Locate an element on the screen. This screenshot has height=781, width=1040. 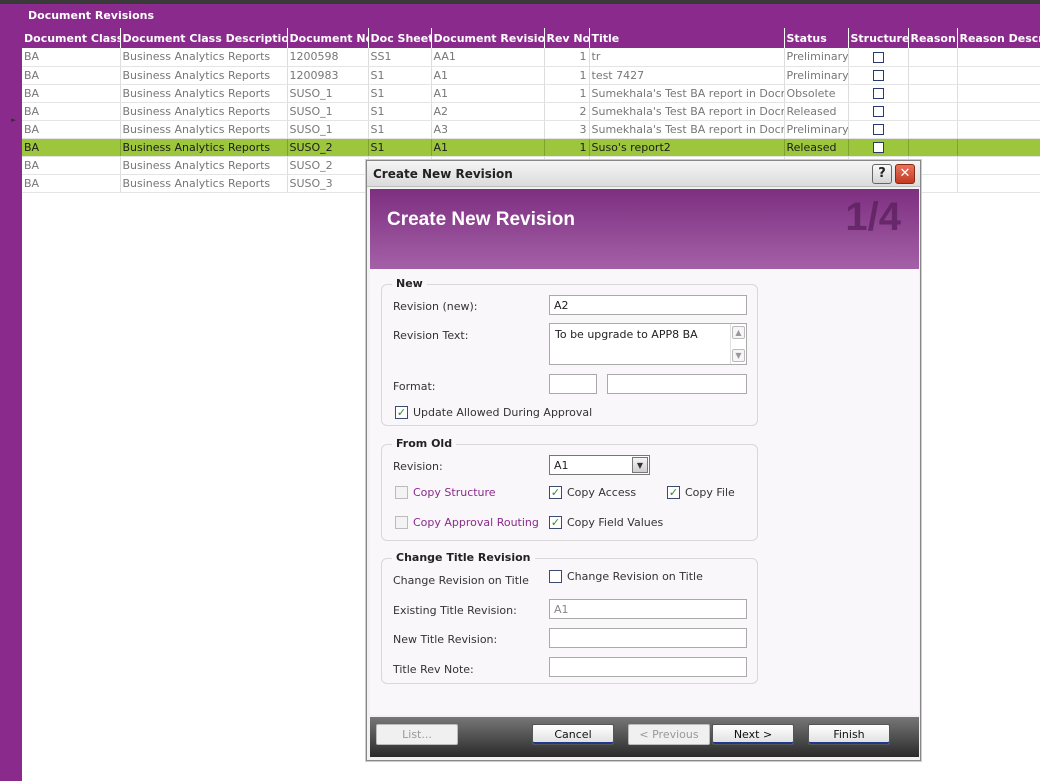
update-allowed-checkbox: ✓ is located at coordinates (401, 412).